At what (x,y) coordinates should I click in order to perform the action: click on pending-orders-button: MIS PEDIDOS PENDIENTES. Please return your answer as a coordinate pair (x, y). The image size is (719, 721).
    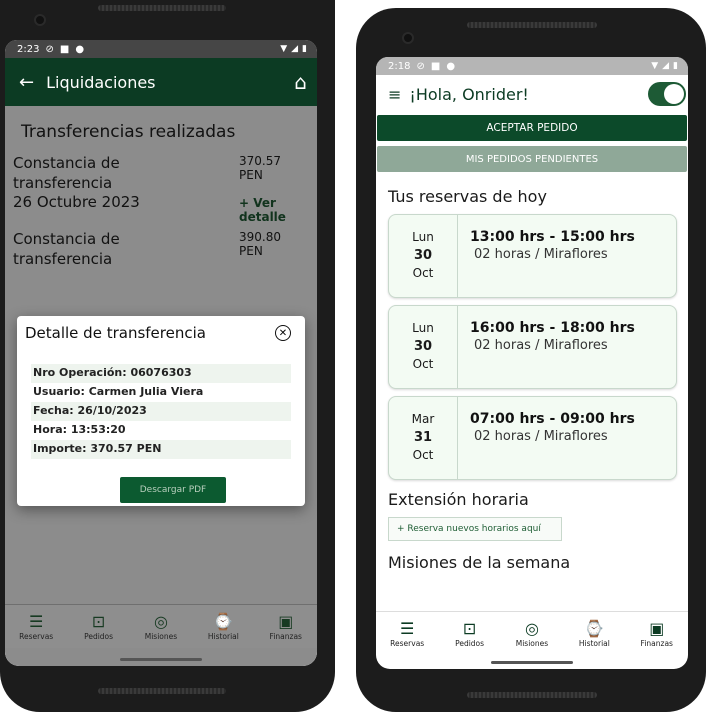
    Looking at the image, I should click on (532, 159).